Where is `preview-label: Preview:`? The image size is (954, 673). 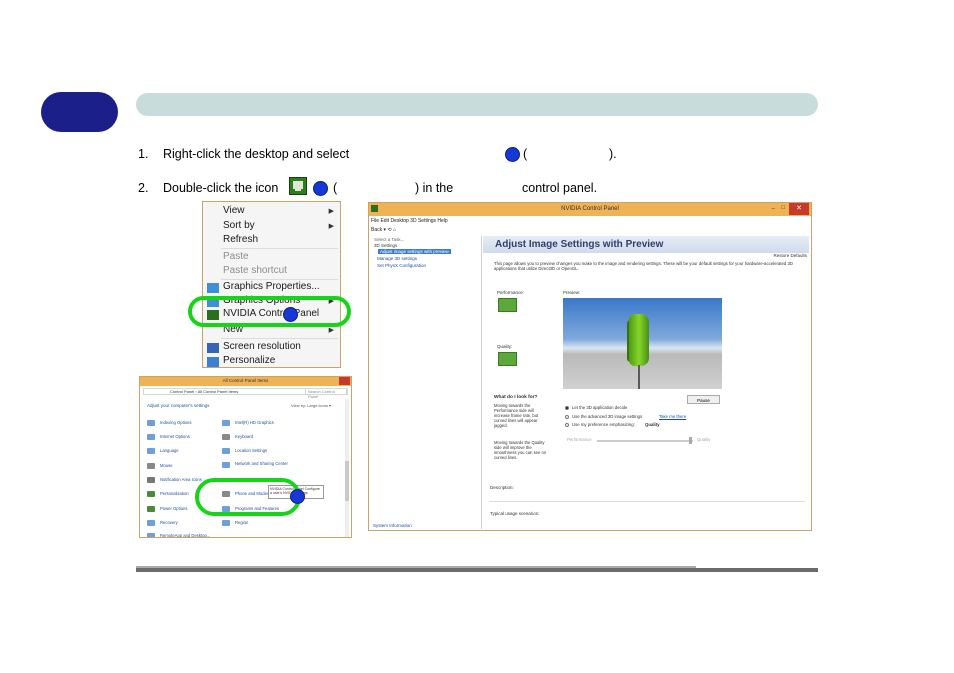 preview-label: Preview: is located at coordinates (572, 292).